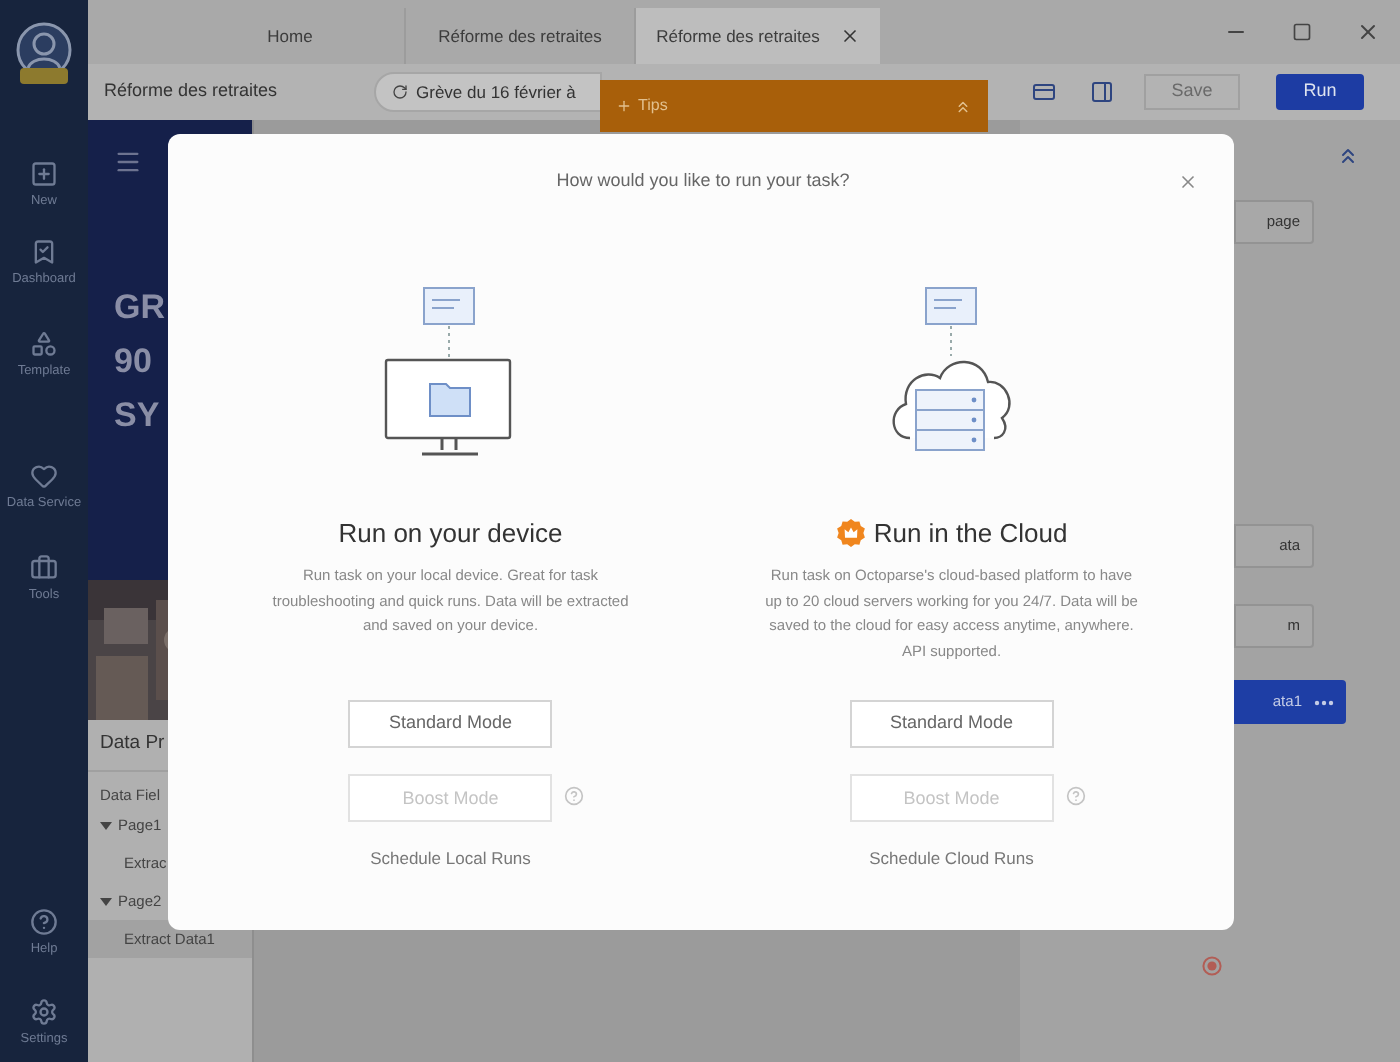 This screenshot has height=1062, width=1400. What do you see at coordinates (44, 344) in the screenshot?
I see `shapes-icon` at bounding box center [44, 344].